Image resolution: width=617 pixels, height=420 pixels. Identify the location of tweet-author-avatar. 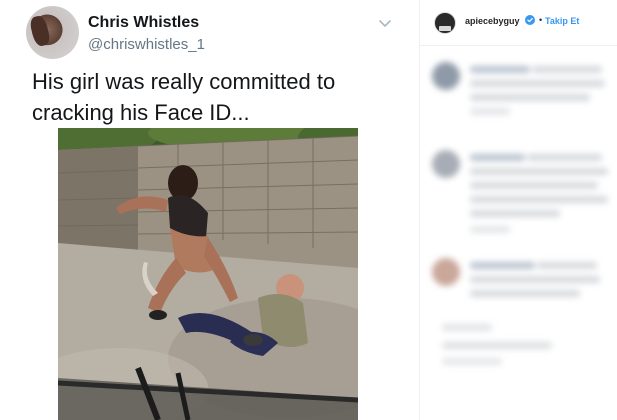
(52, 32).